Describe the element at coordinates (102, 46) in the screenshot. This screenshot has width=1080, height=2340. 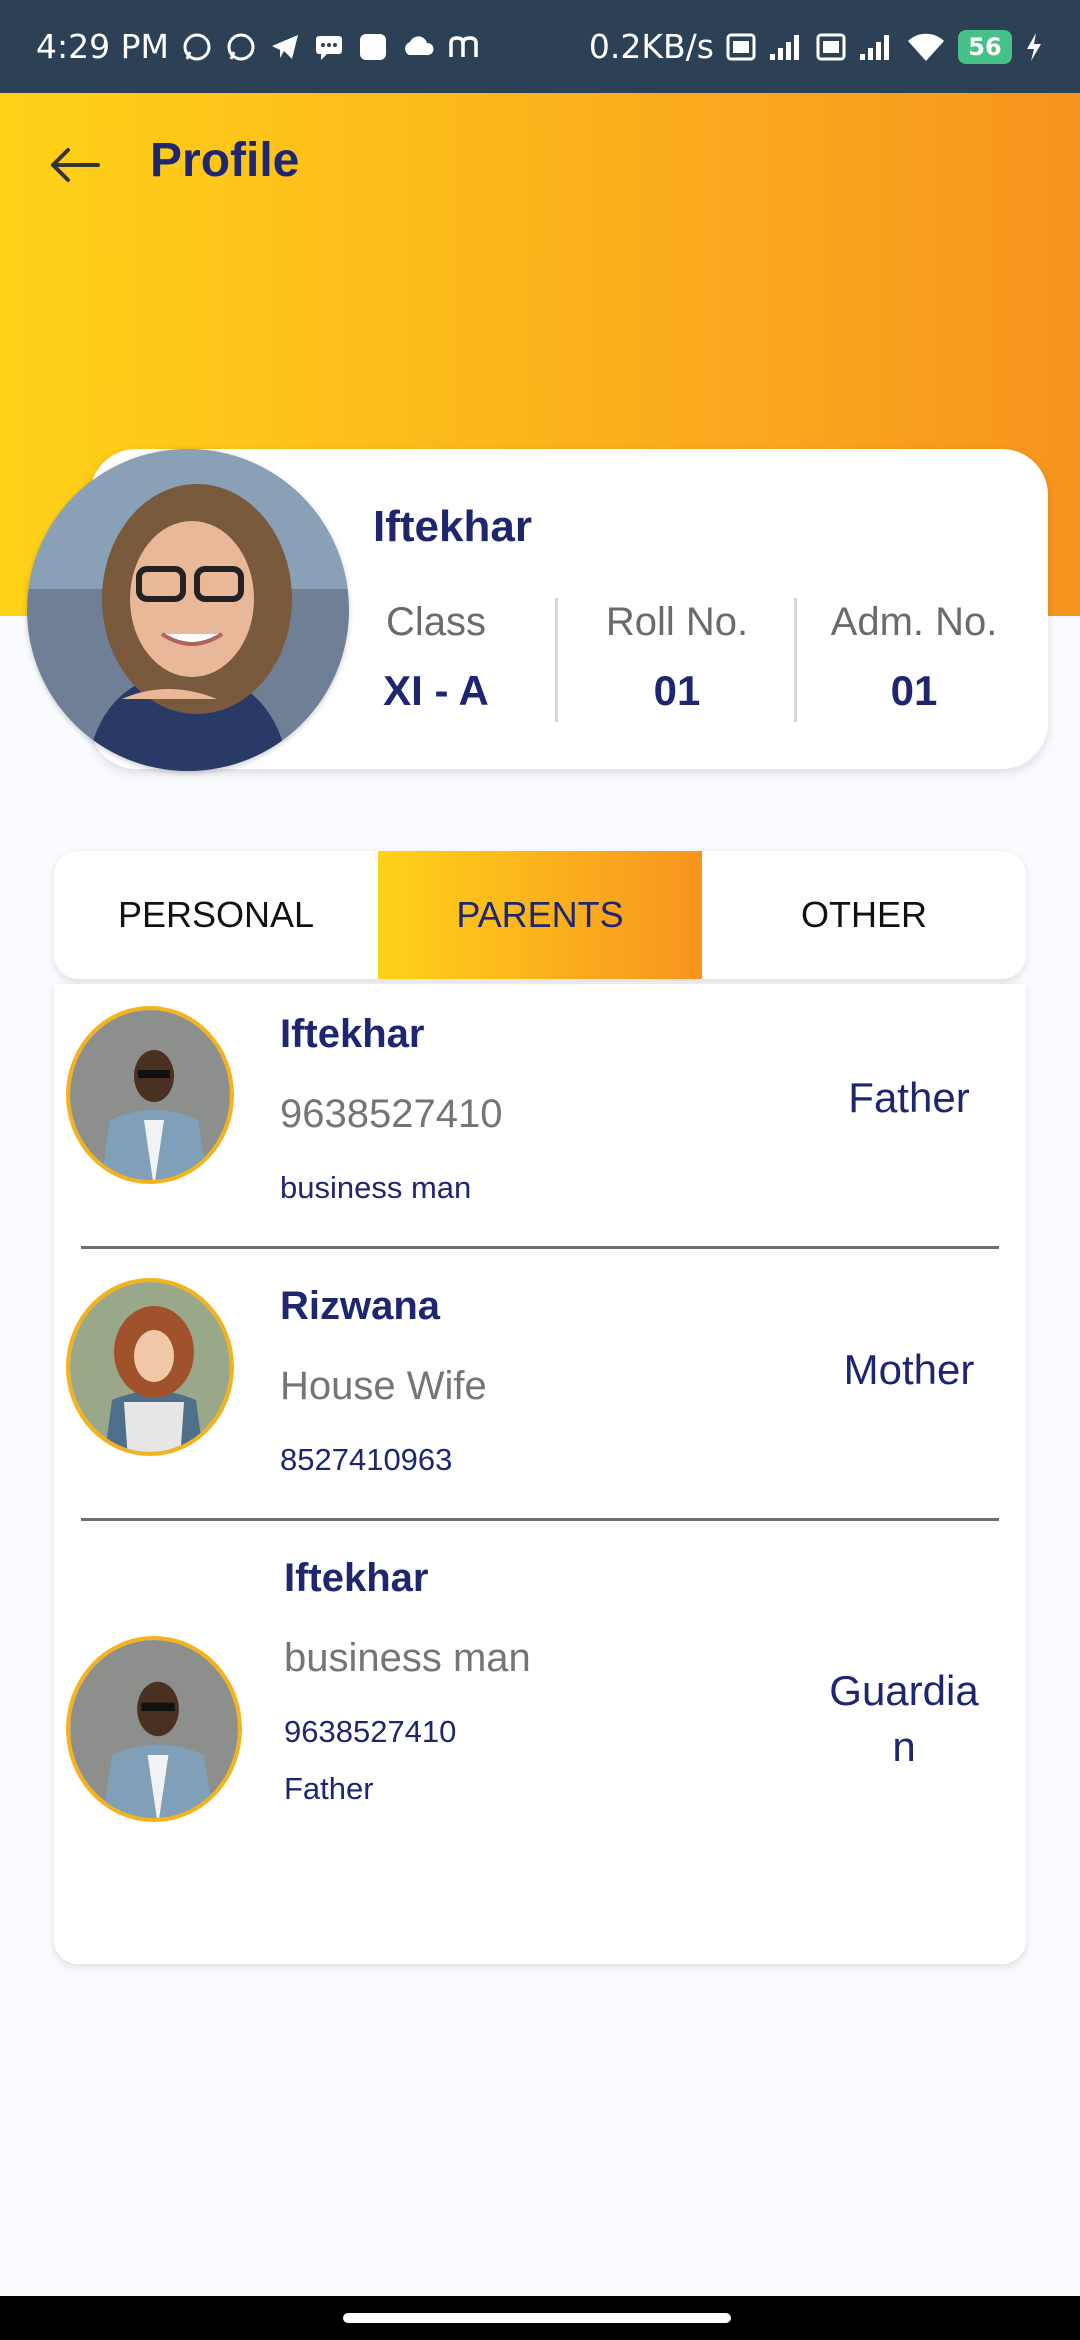
I see `status-time: 4:29 PM` at that location.